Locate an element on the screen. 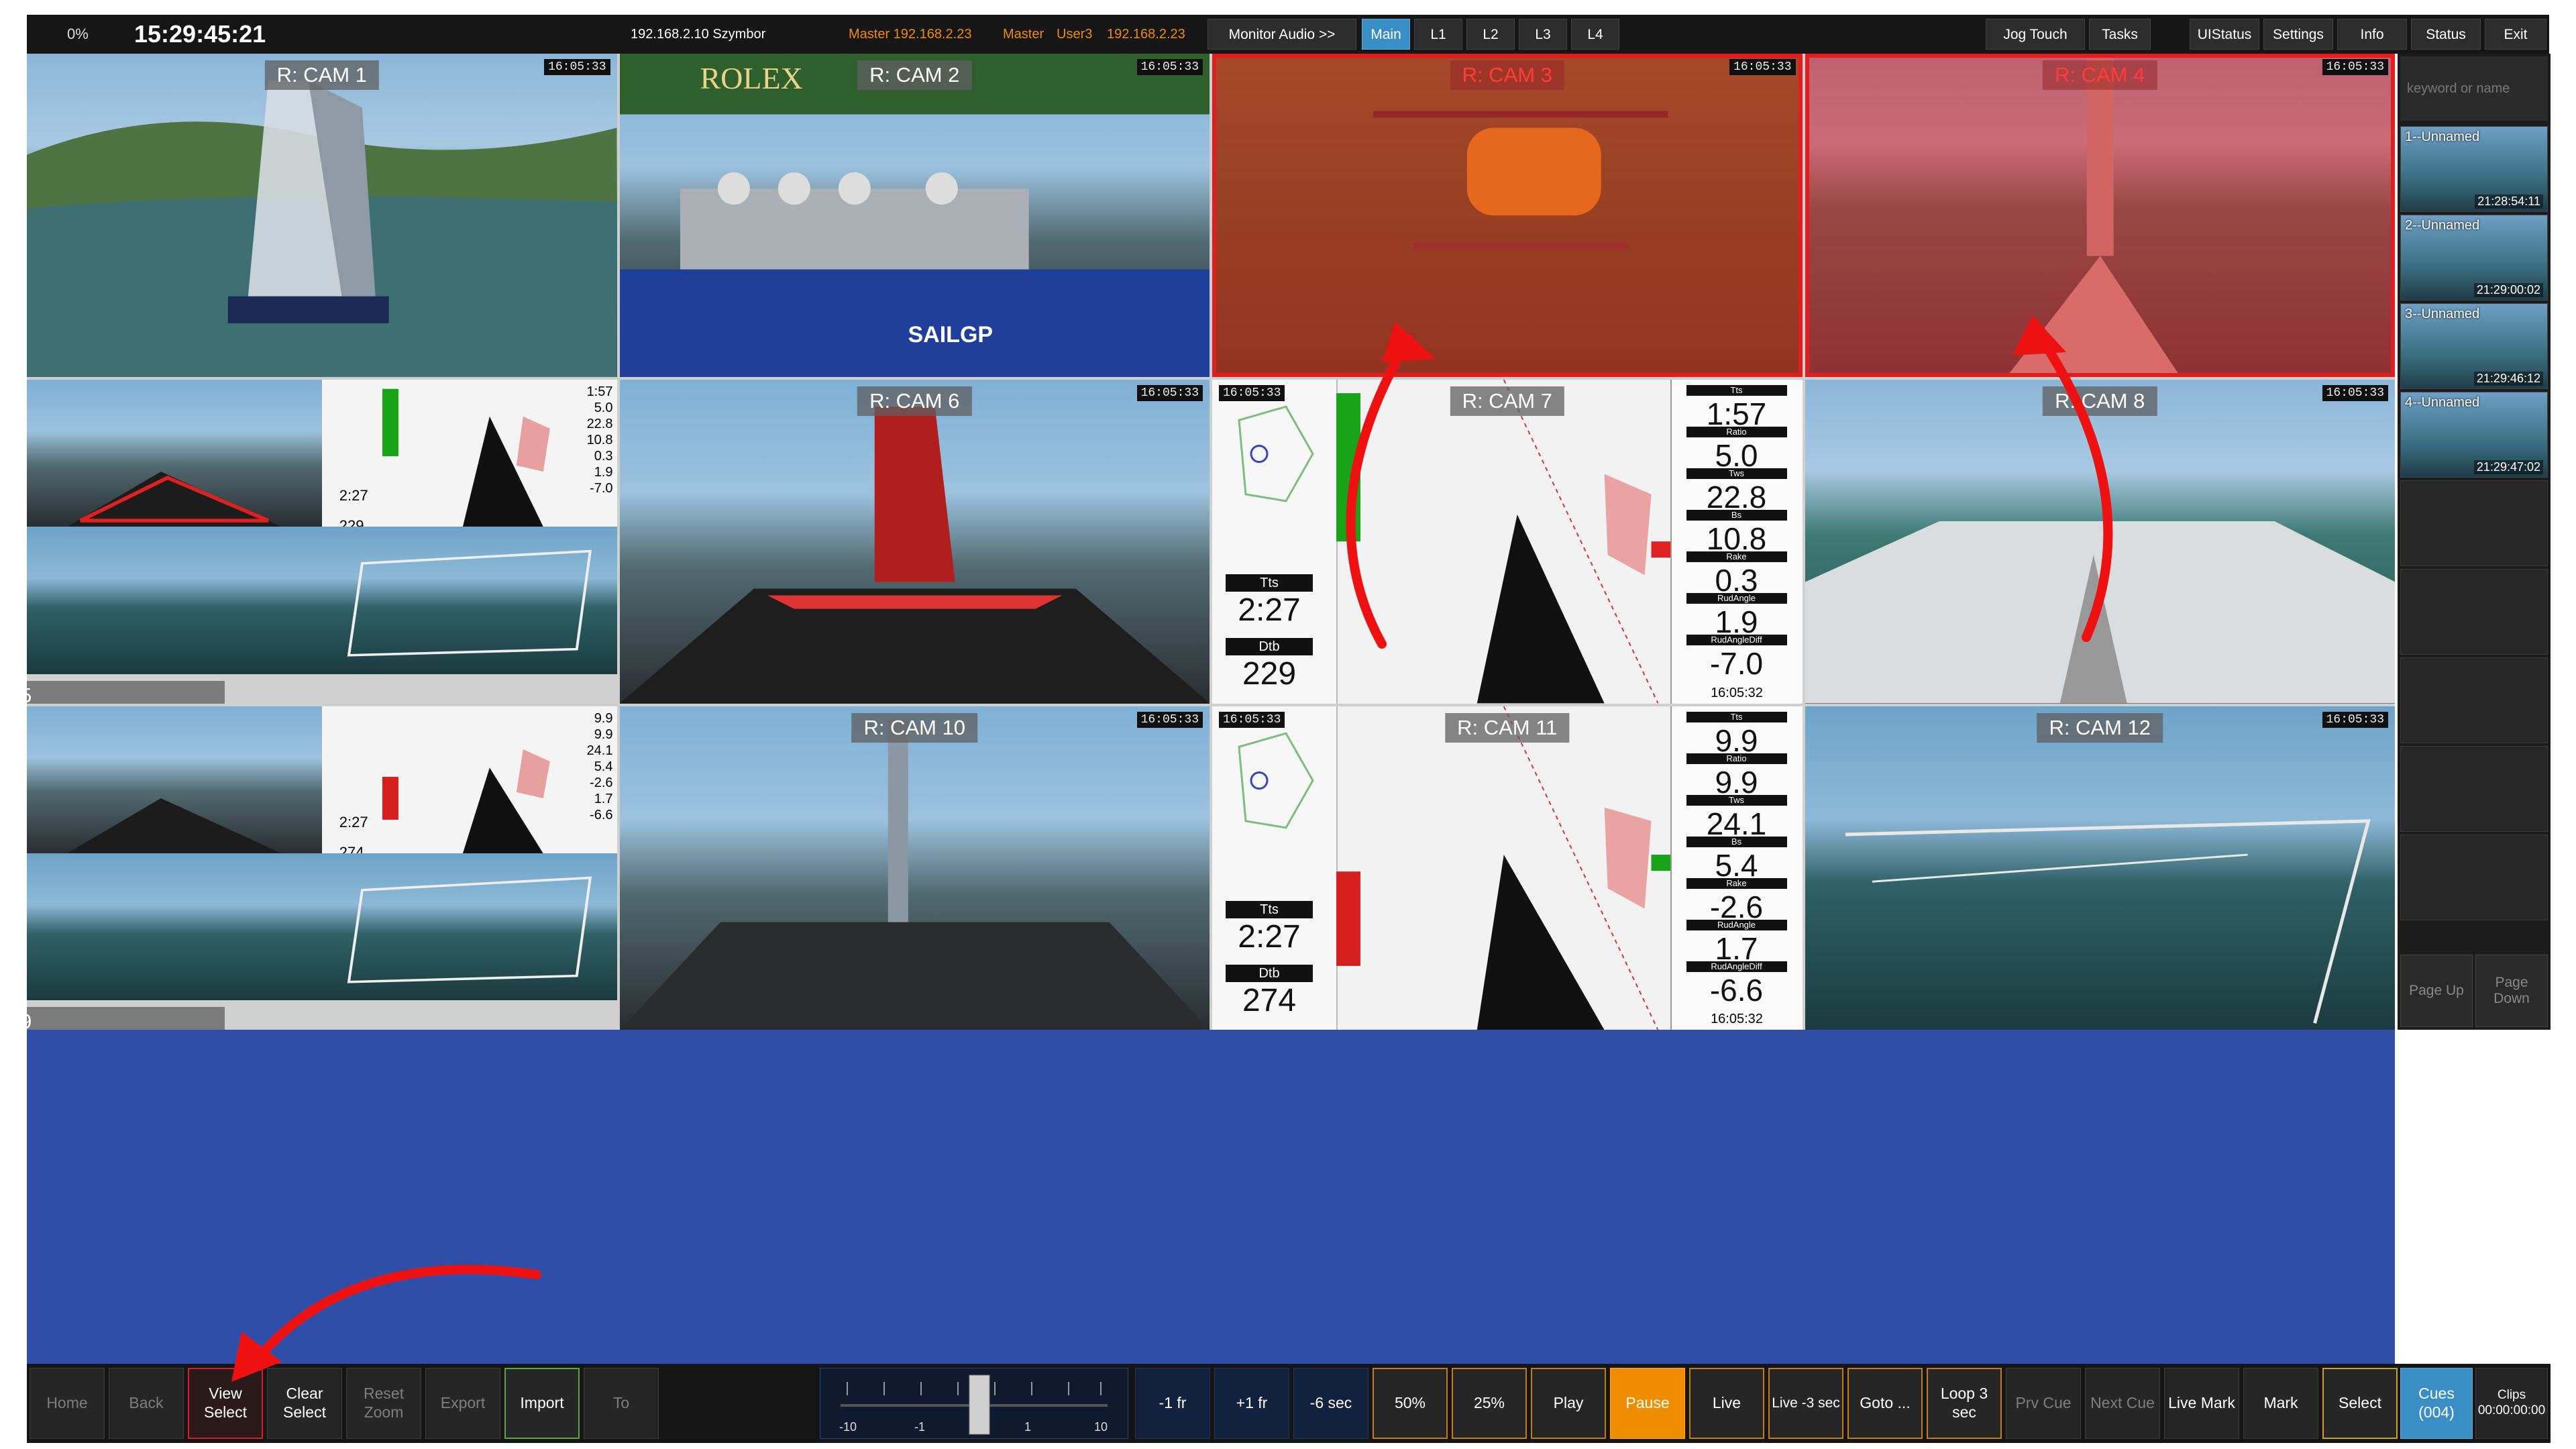  tab-l3: L3 is located at coordinates (1543, 34).